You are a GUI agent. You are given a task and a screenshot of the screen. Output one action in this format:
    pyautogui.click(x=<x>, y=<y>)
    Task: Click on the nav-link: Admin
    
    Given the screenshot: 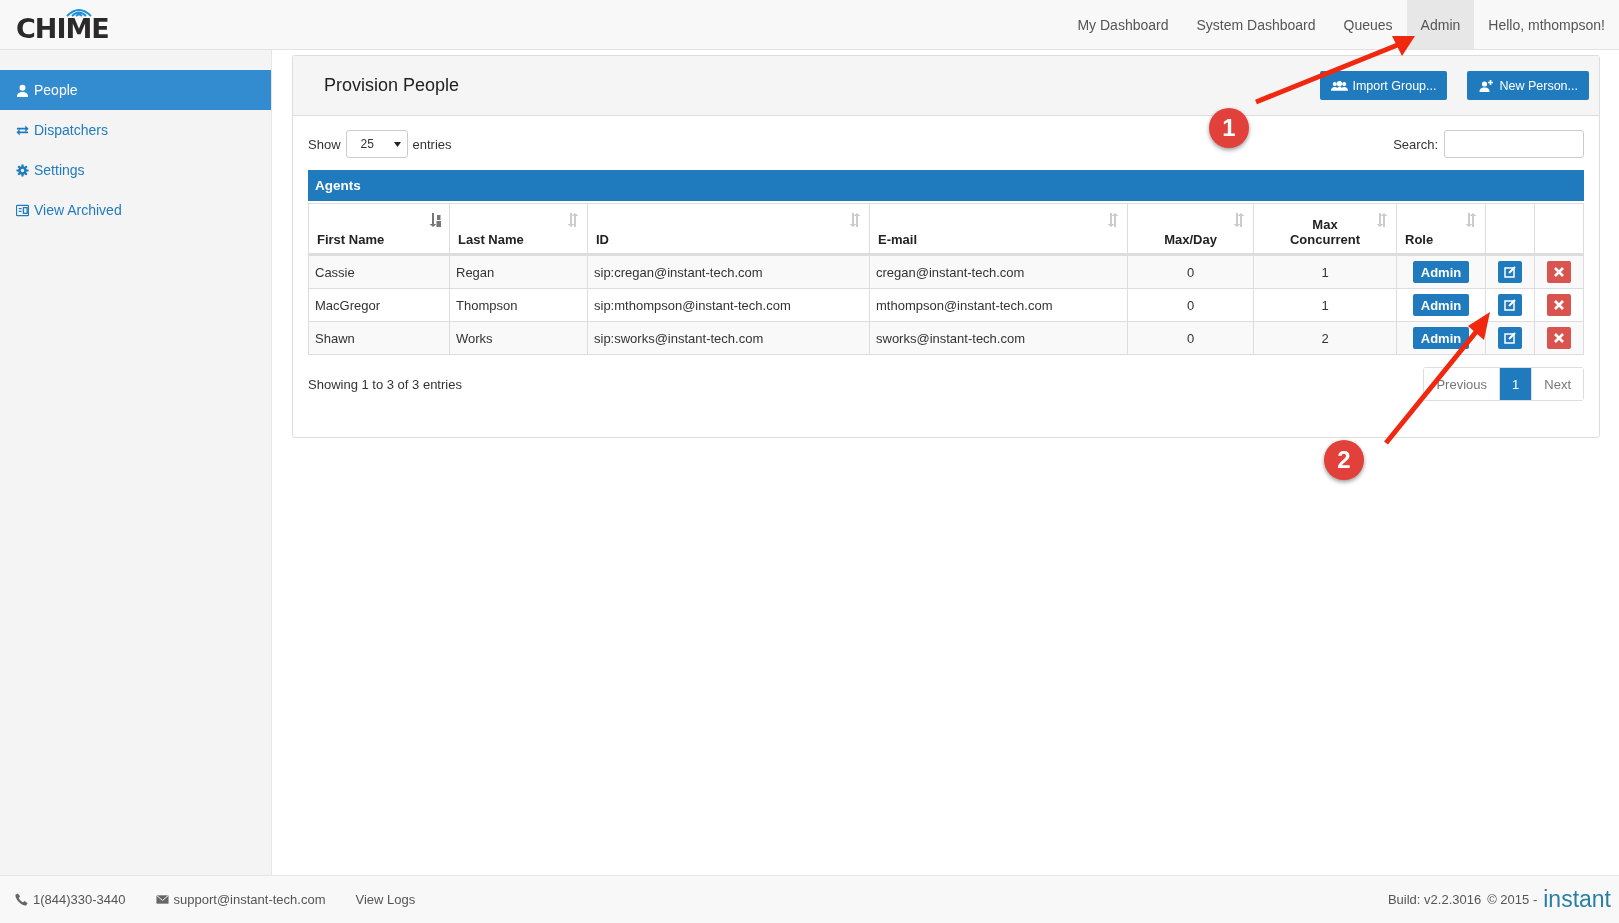 What is the action you would take?
    pyautogui.click(x=1440, y=24)
    